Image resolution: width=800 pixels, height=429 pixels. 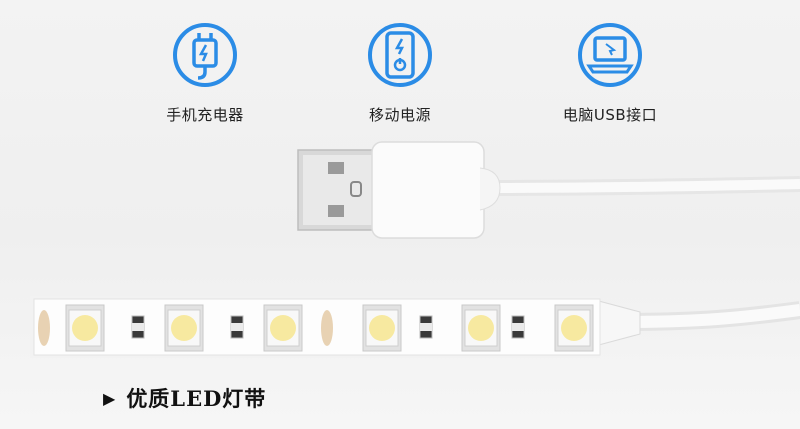 I want to click on usb-connector, so click(x=399, y=190).